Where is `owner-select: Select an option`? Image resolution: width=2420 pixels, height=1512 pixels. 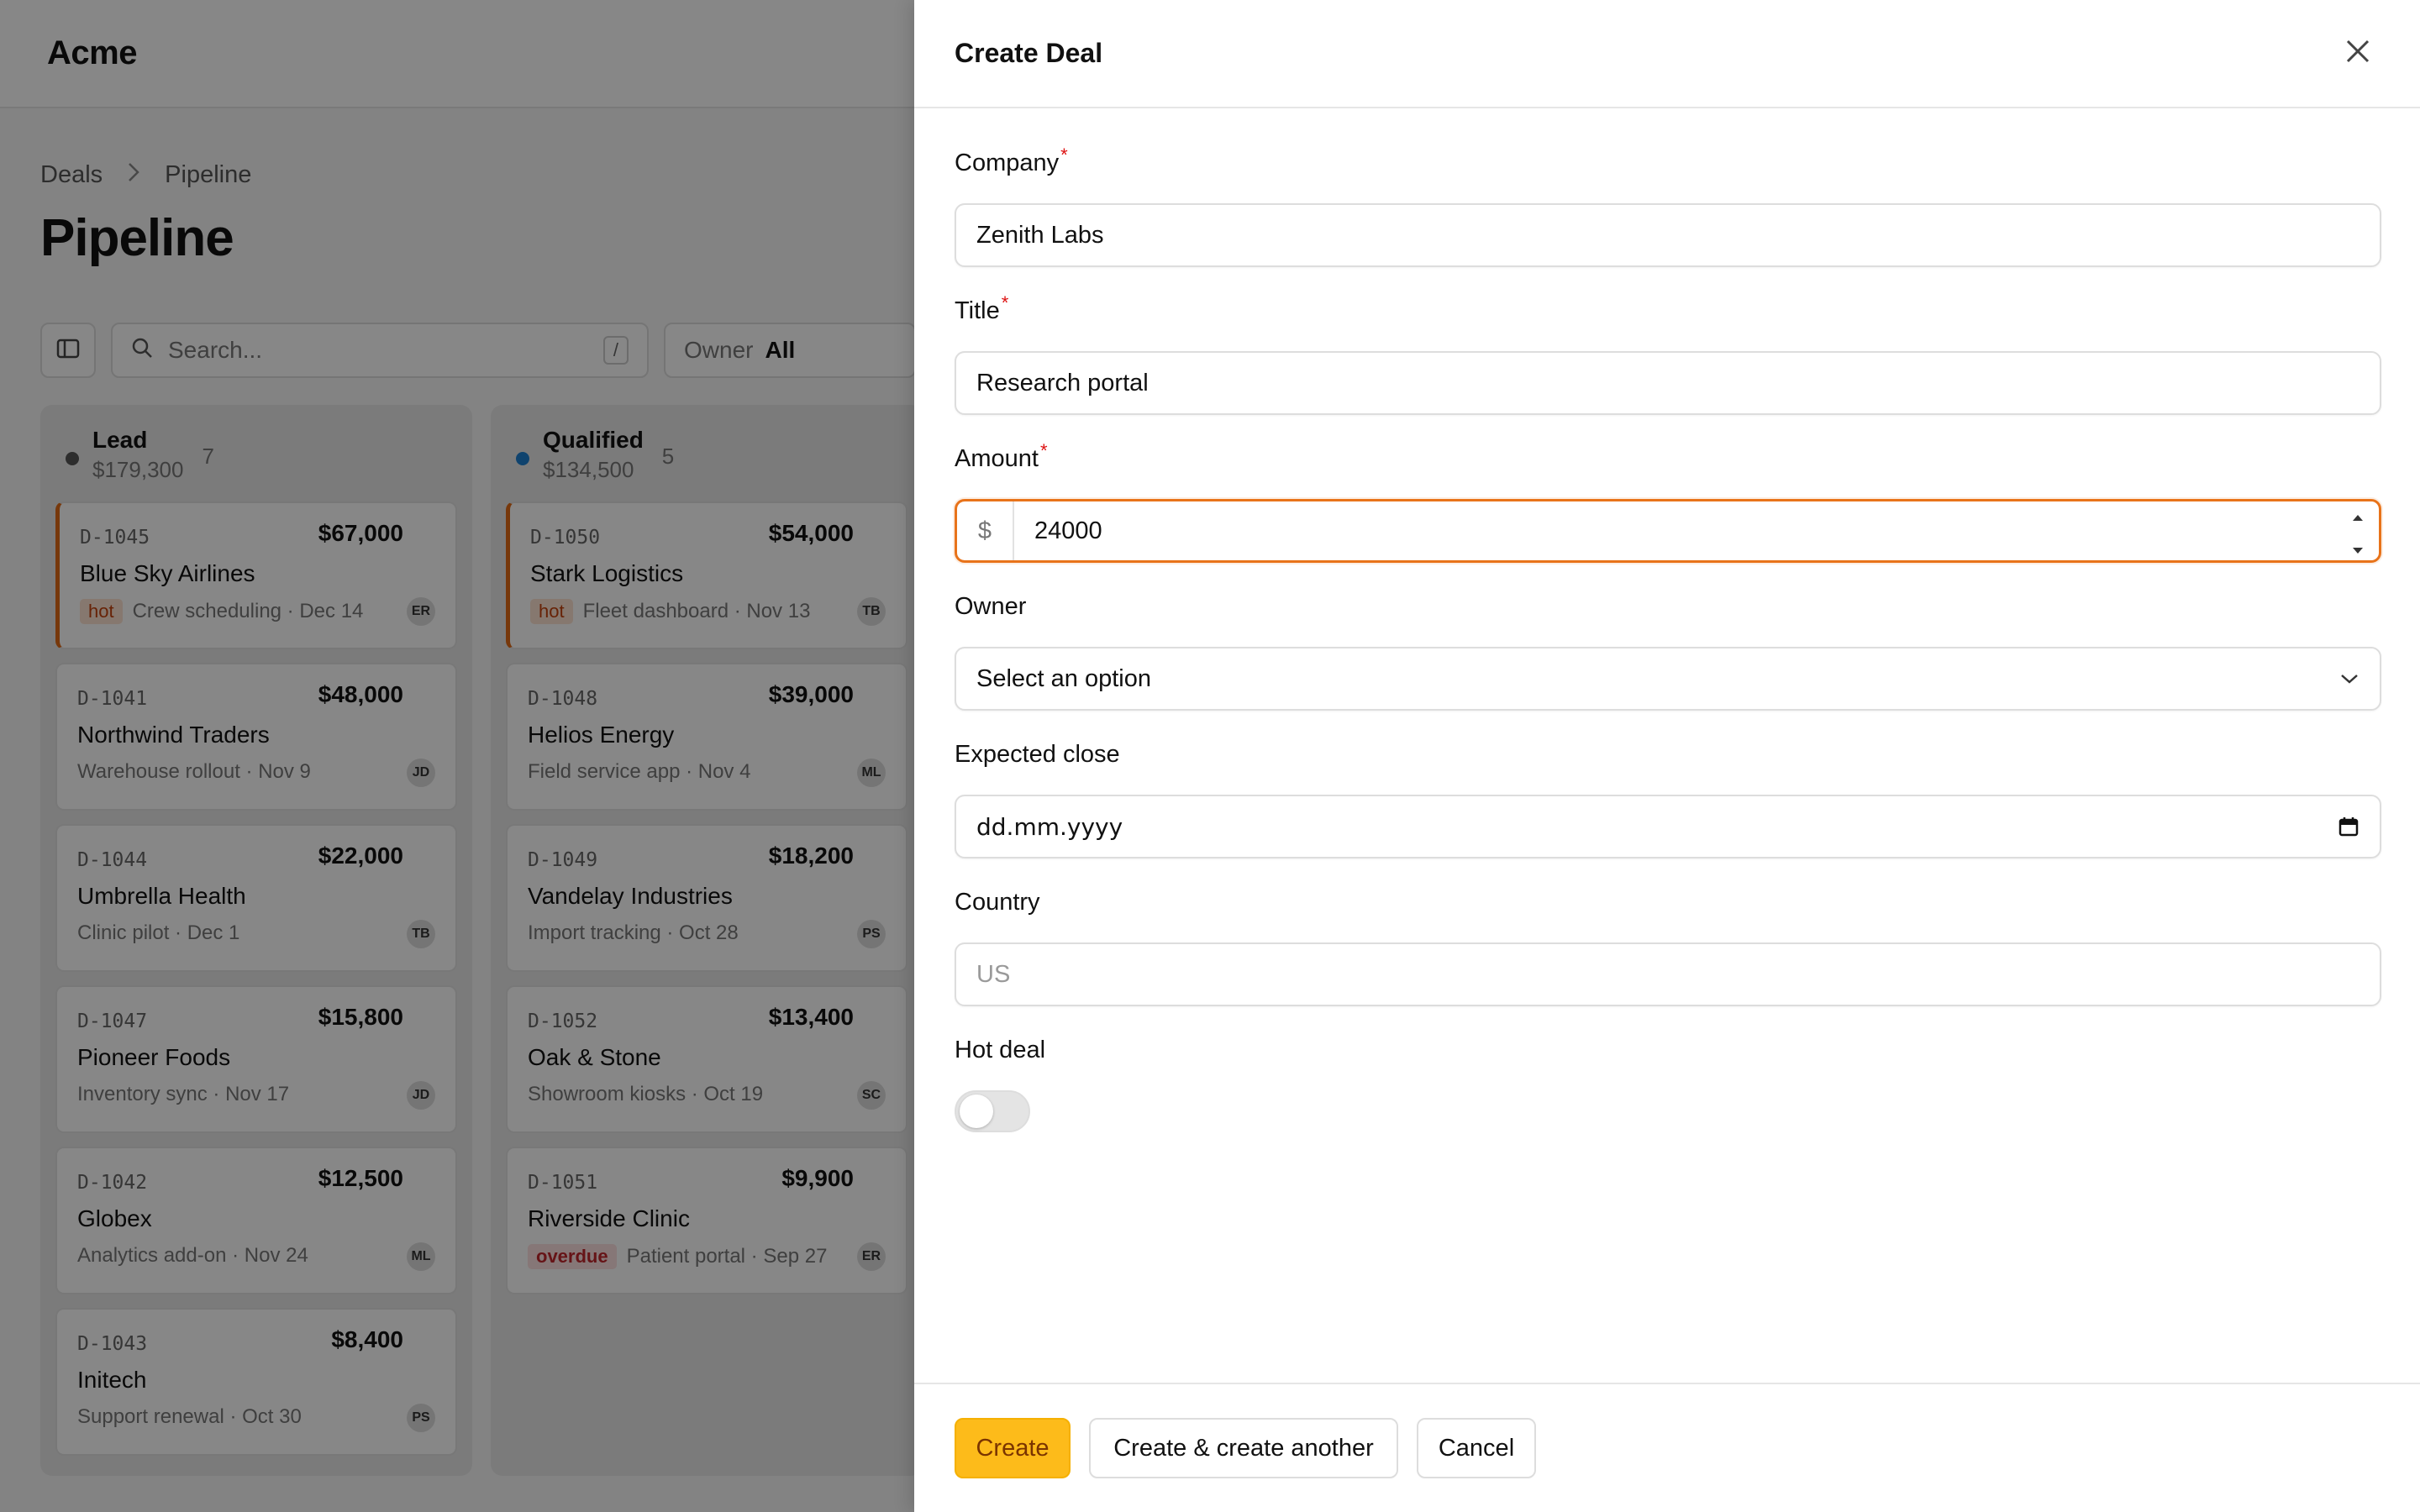
owner-select: Select an option is located at coordinates (1668, 679).